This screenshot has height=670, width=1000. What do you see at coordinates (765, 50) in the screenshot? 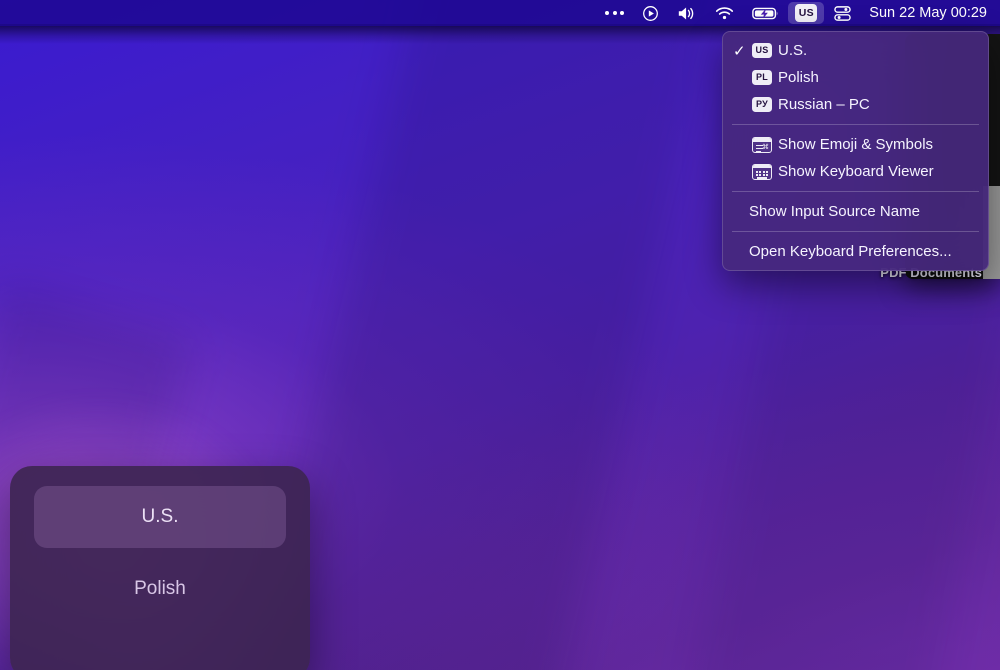
I see `input-source-badge-us: US` at bounding box center [765, 50].